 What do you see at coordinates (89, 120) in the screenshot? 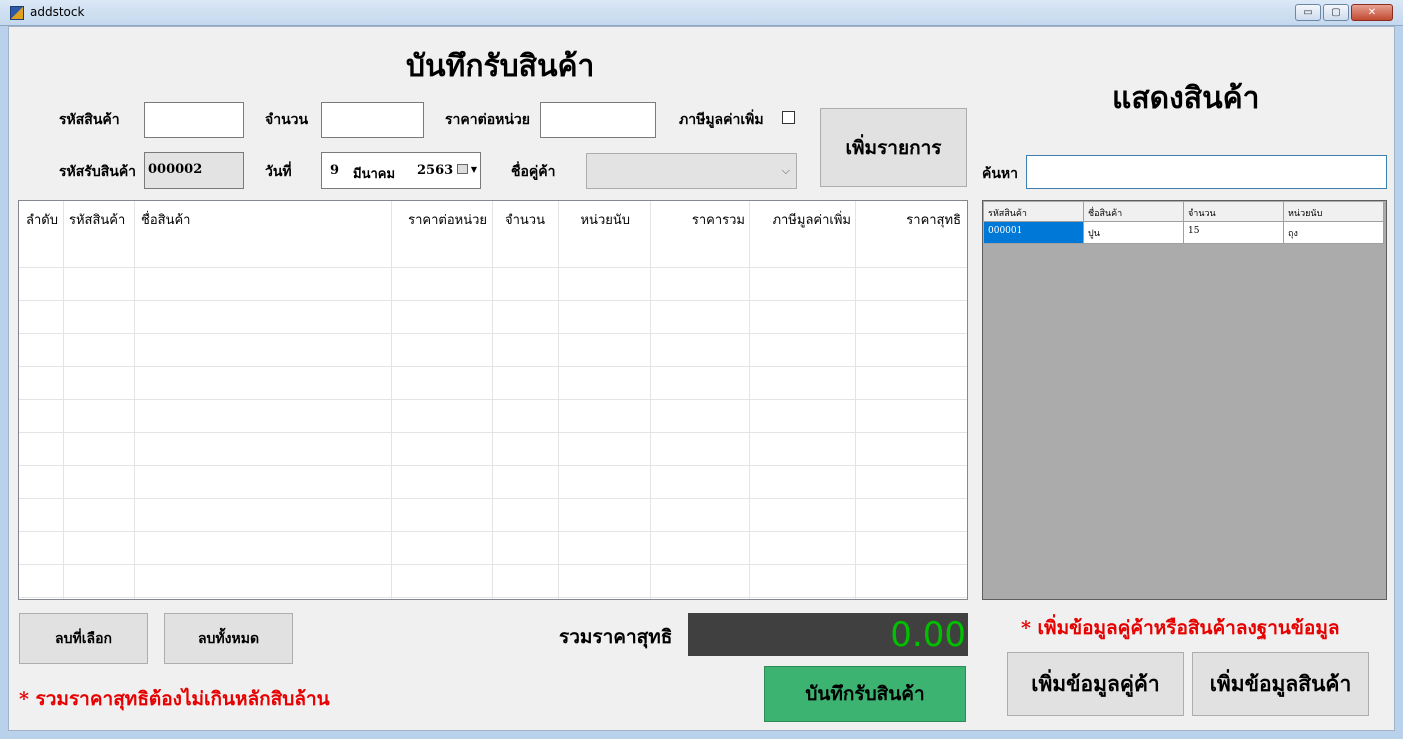
I see `product-code-label: รหัสสินค้า` at bounding box center [89, 120].